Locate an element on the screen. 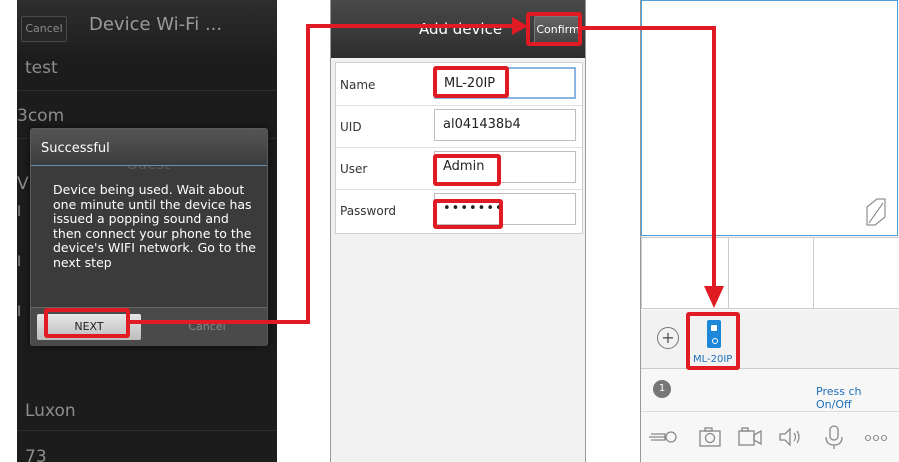 This screenshot has height=462, width=899. dialog-cancel-button: Cancel is located at coordinates (207, 327).